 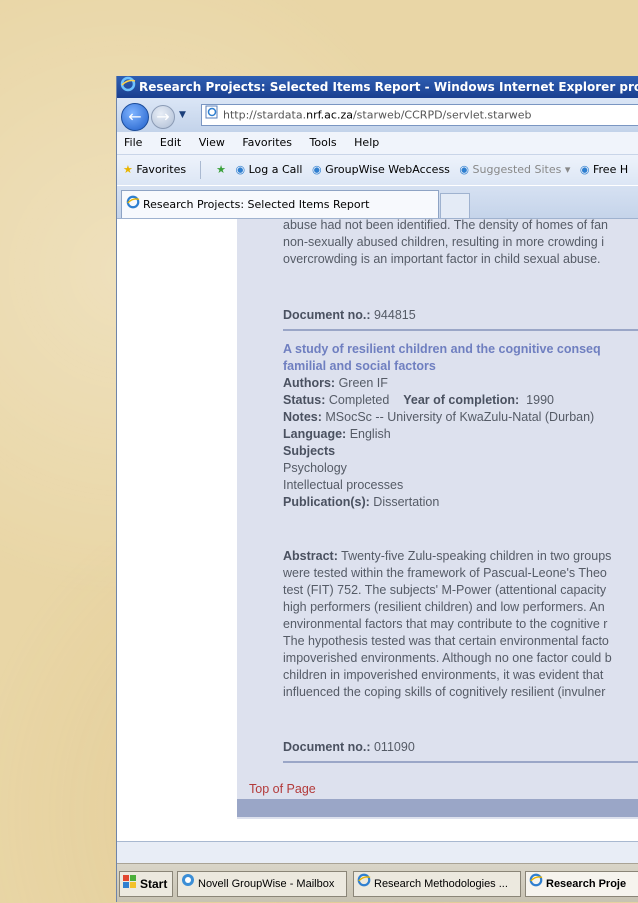 I want to click on status-label: Status:, so click(x=304, y=400).